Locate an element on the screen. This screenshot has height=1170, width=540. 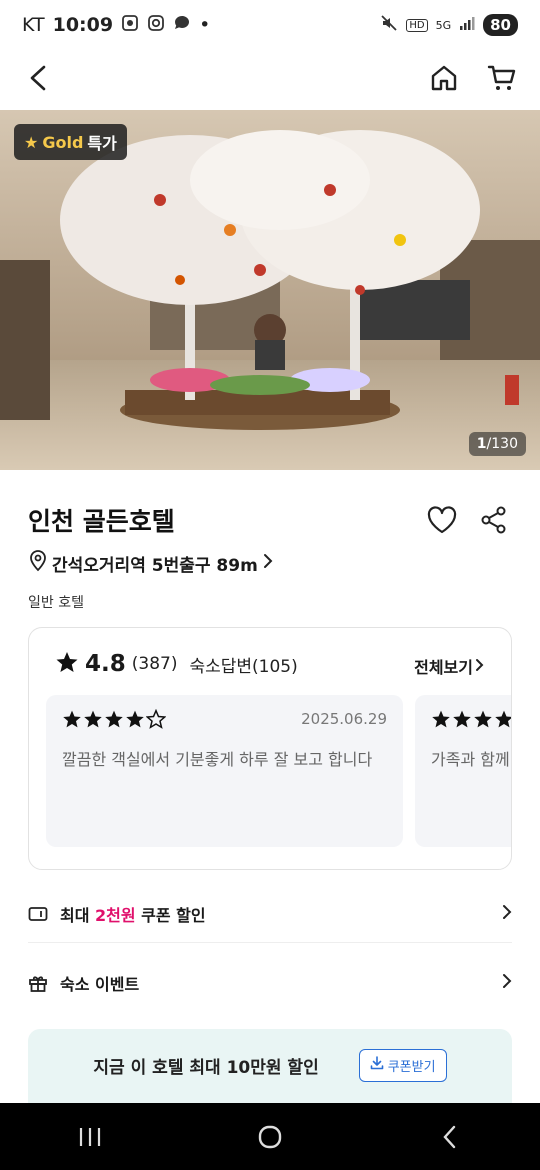
review-date: 2025.06.29 is located at coordinates (344, 719).